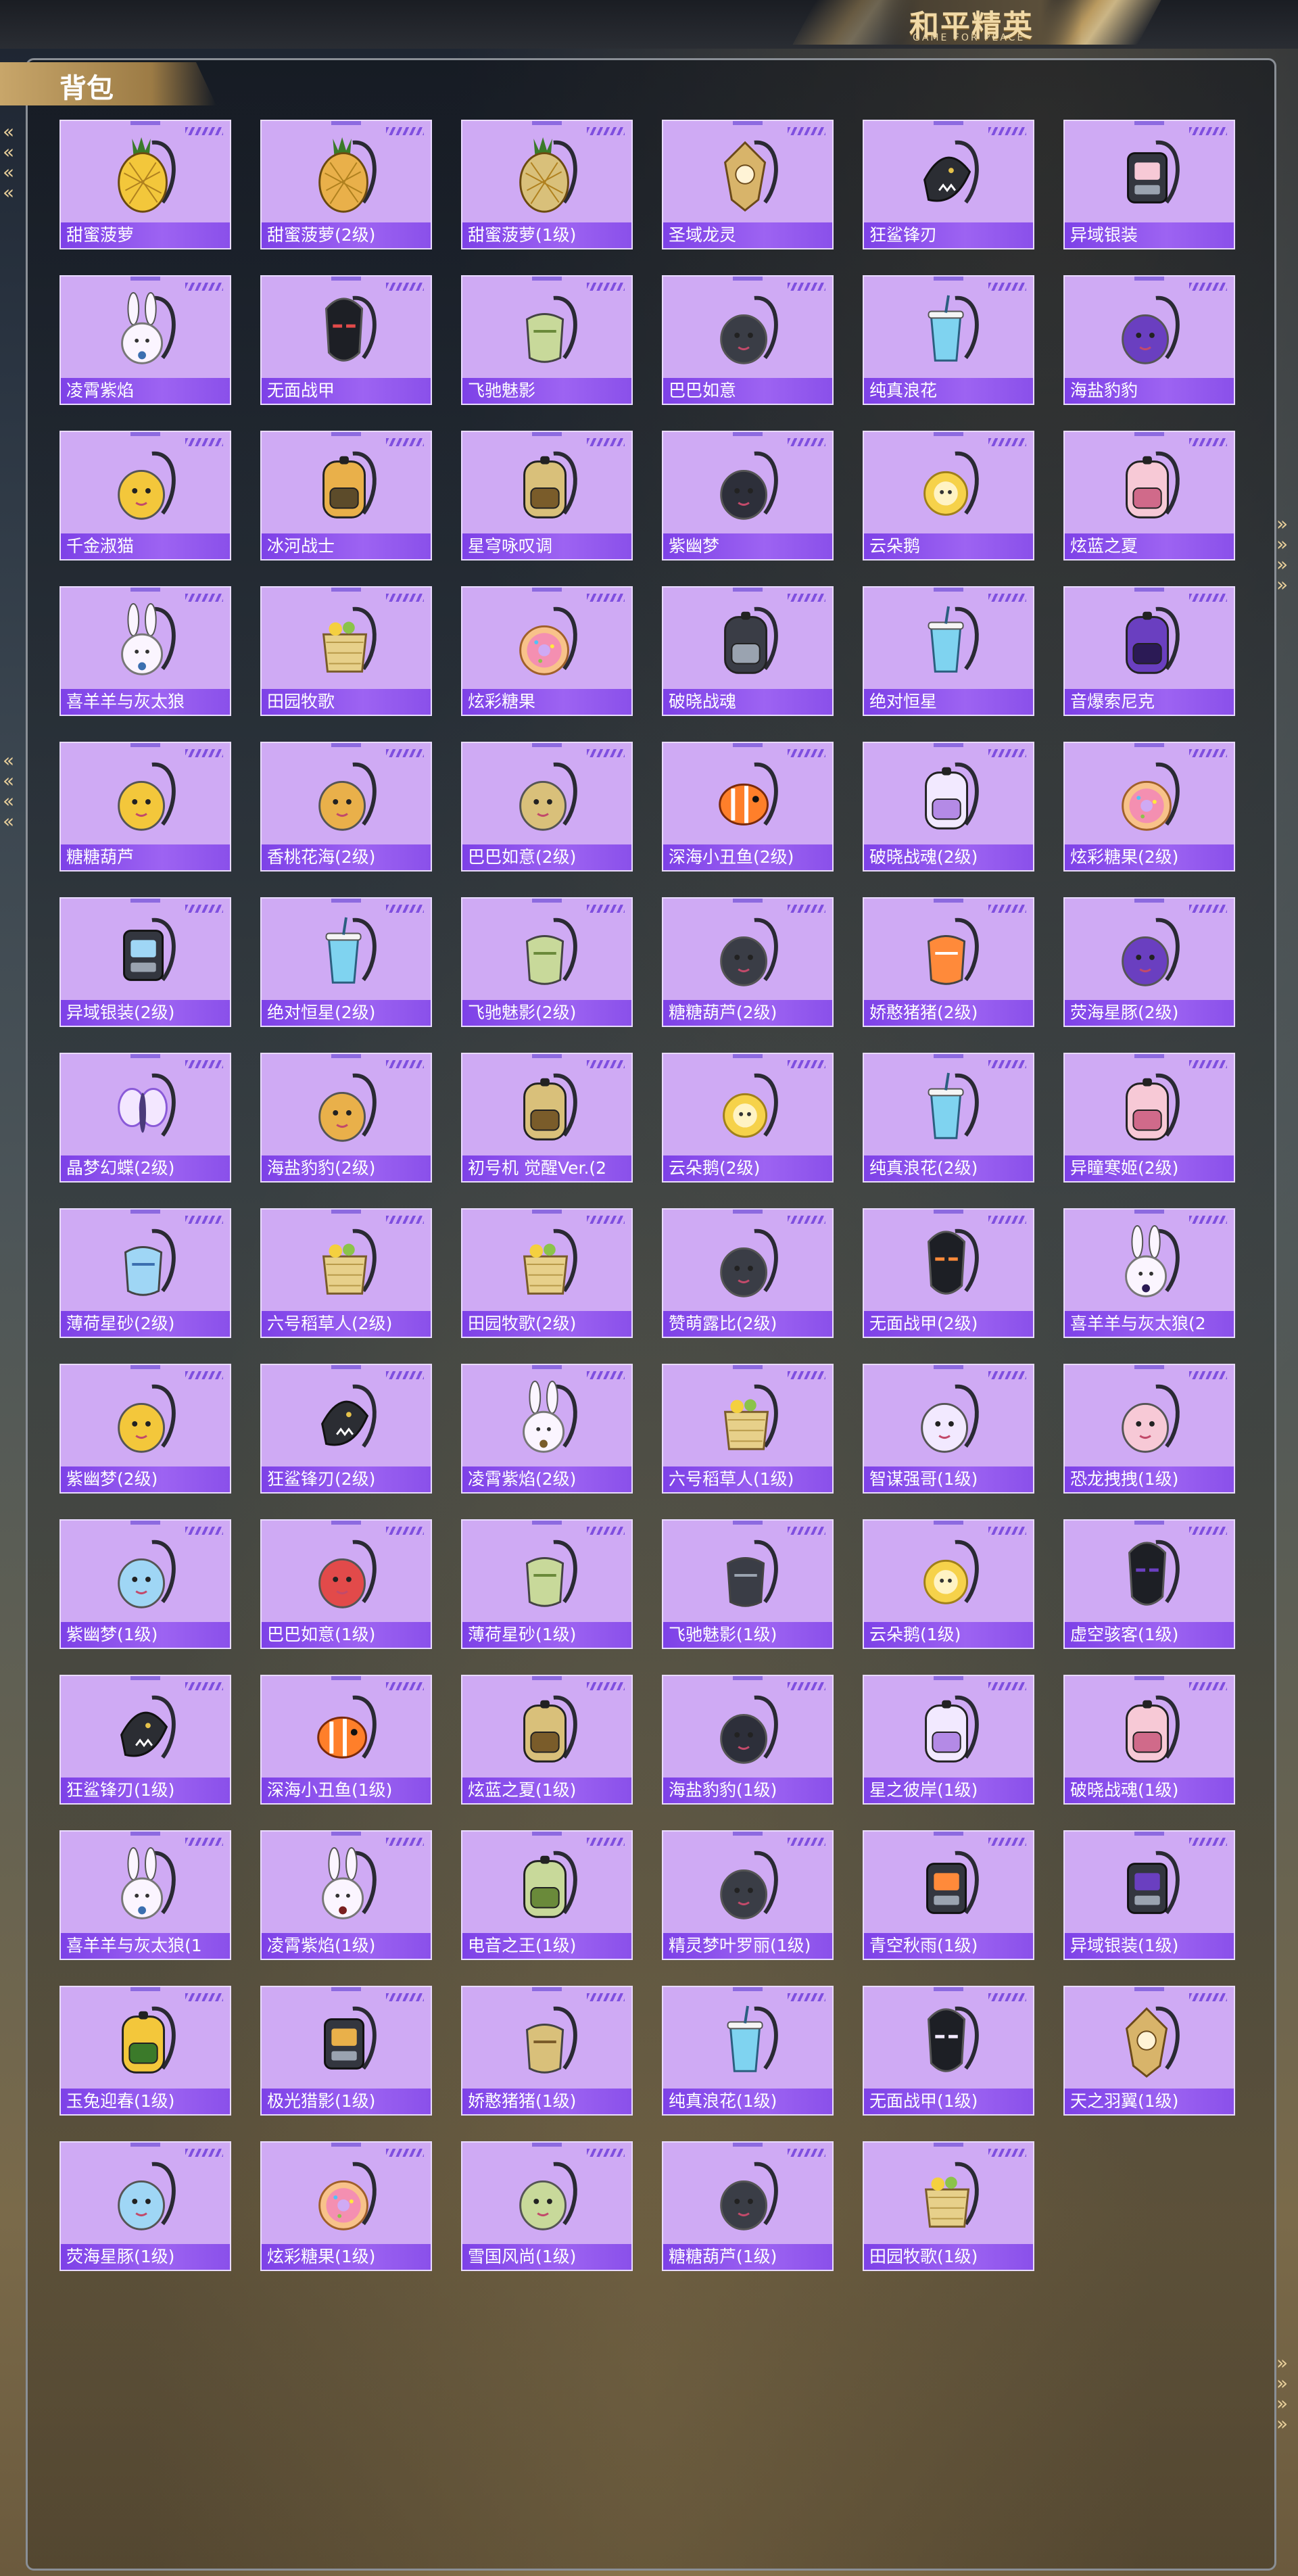  What do you see at coordinates (748, 1273) in the screenshot?
I see `item-card: 赞萌露比(2级)` at bounding box center [748, 1273].